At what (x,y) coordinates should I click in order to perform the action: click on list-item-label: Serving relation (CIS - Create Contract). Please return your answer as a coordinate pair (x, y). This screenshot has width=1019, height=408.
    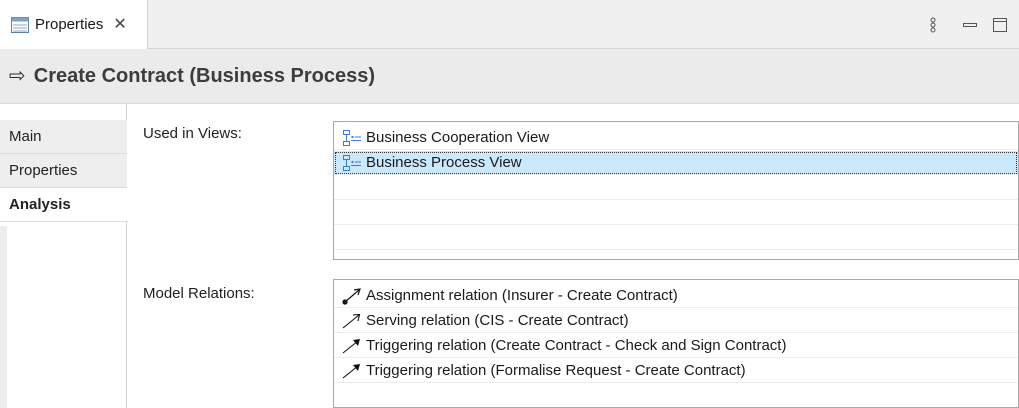
    Looking at the image, I should click on (497, 320).